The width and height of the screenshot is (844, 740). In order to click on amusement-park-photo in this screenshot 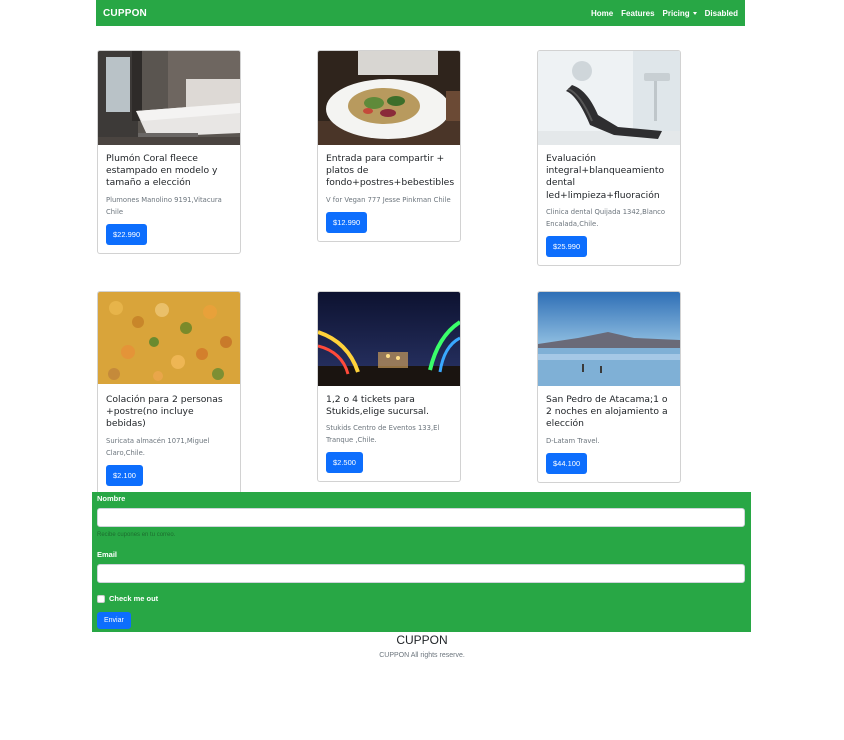, I will do `click(389, 339)`.